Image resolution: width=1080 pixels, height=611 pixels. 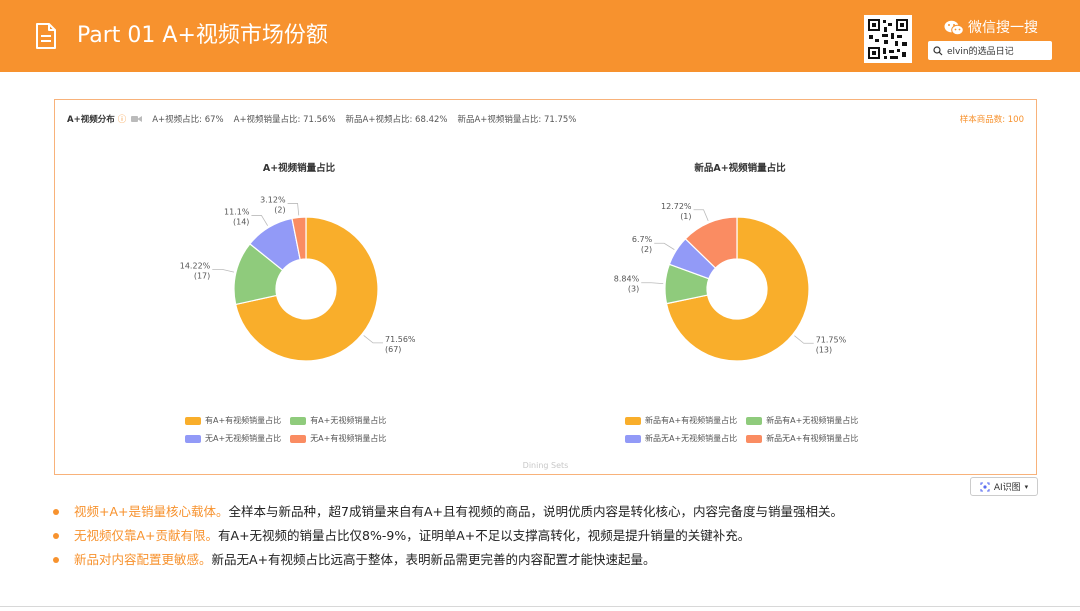 I want to click on wechat-label: 微信搜一搜, so click(x=1003, y=28).